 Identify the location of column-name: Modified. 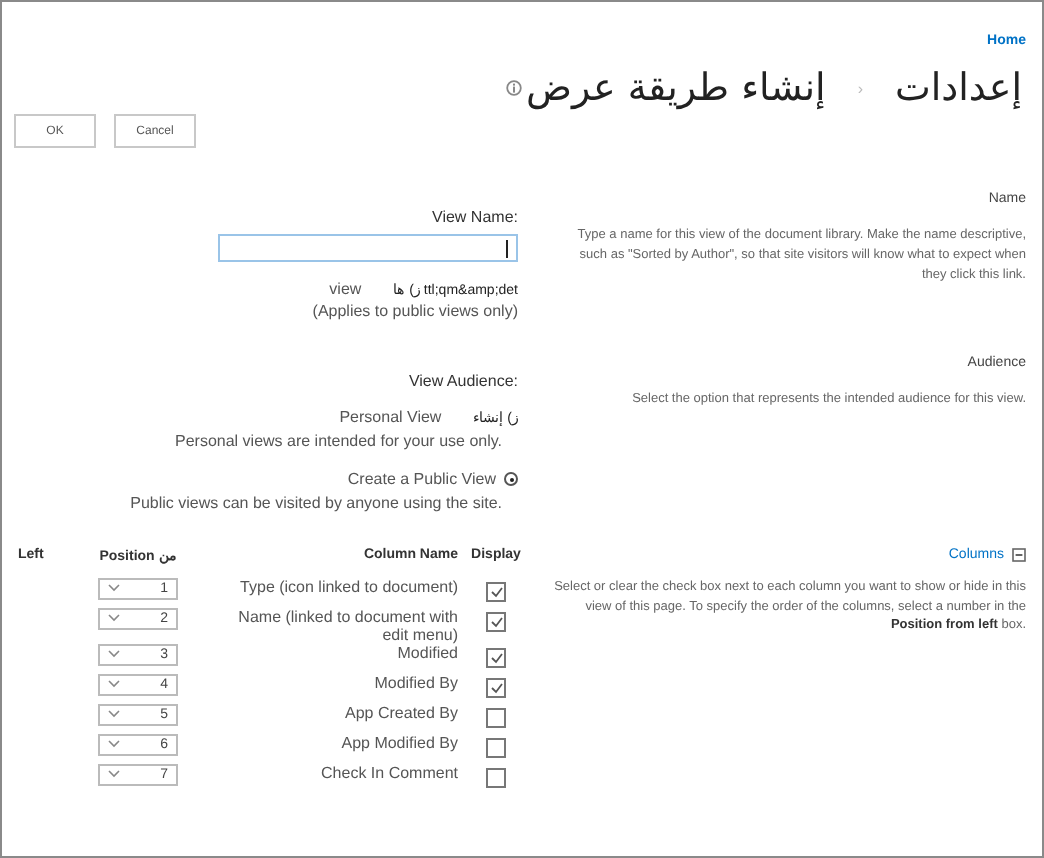
(426, 652).